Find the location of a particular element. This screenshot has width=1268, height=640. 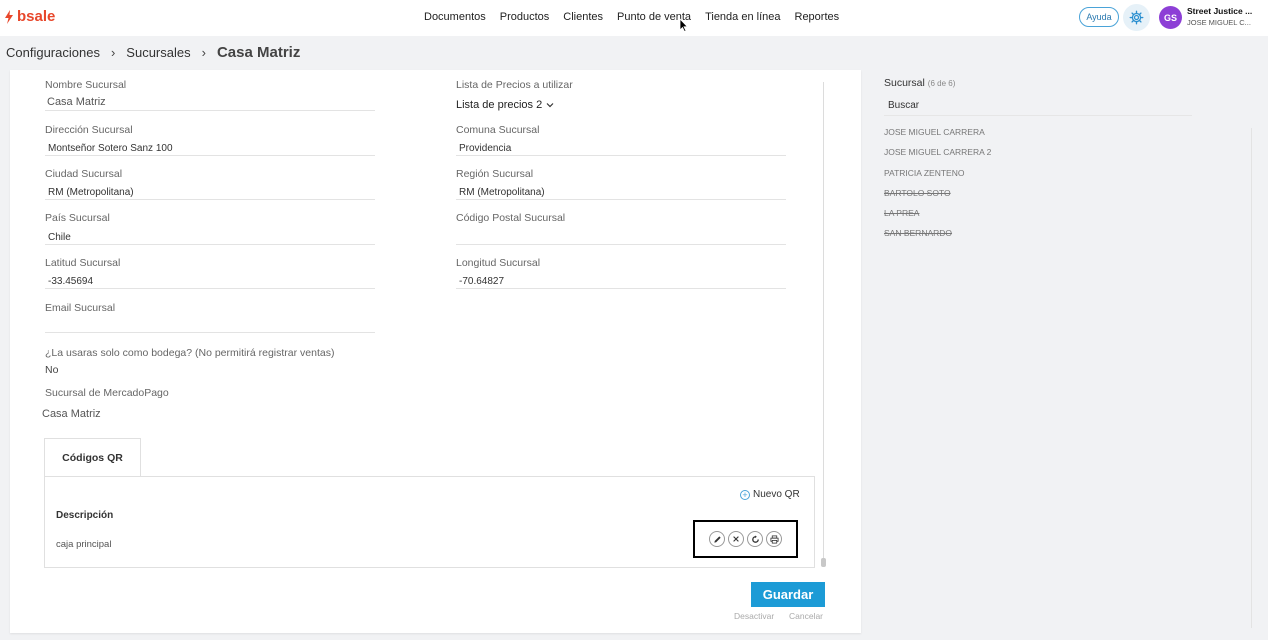

pais-underline is located at coordinates (210, 244).